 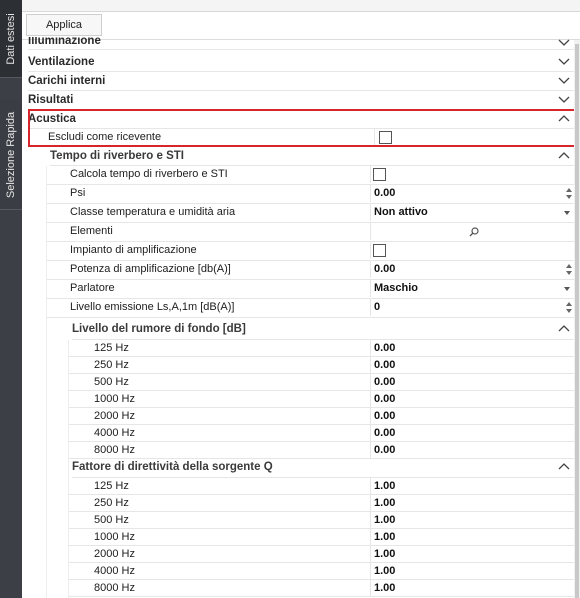 I want to click on category-label: Carichi interni, so click(x=67, y=81).